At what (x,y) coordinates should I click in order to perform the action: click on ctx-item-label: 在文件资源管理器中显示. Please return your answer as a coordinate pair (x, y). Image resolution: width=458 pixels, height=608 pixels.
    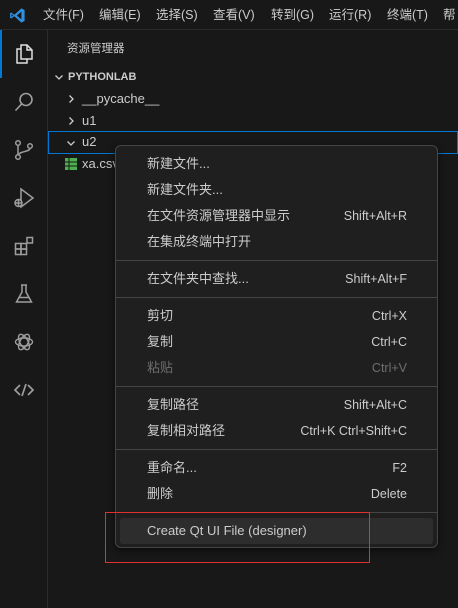
    Looking at the image, I should click on (219, 215).